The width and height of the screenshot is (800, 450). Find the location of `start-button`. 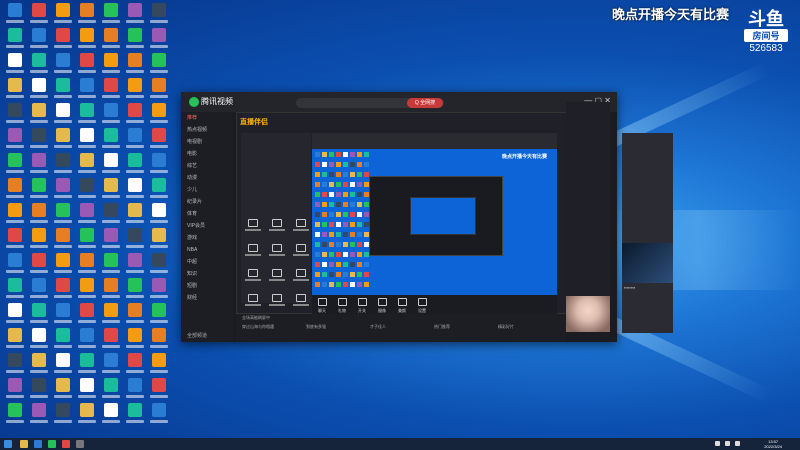

start-button is located at coordinates (8, 444).